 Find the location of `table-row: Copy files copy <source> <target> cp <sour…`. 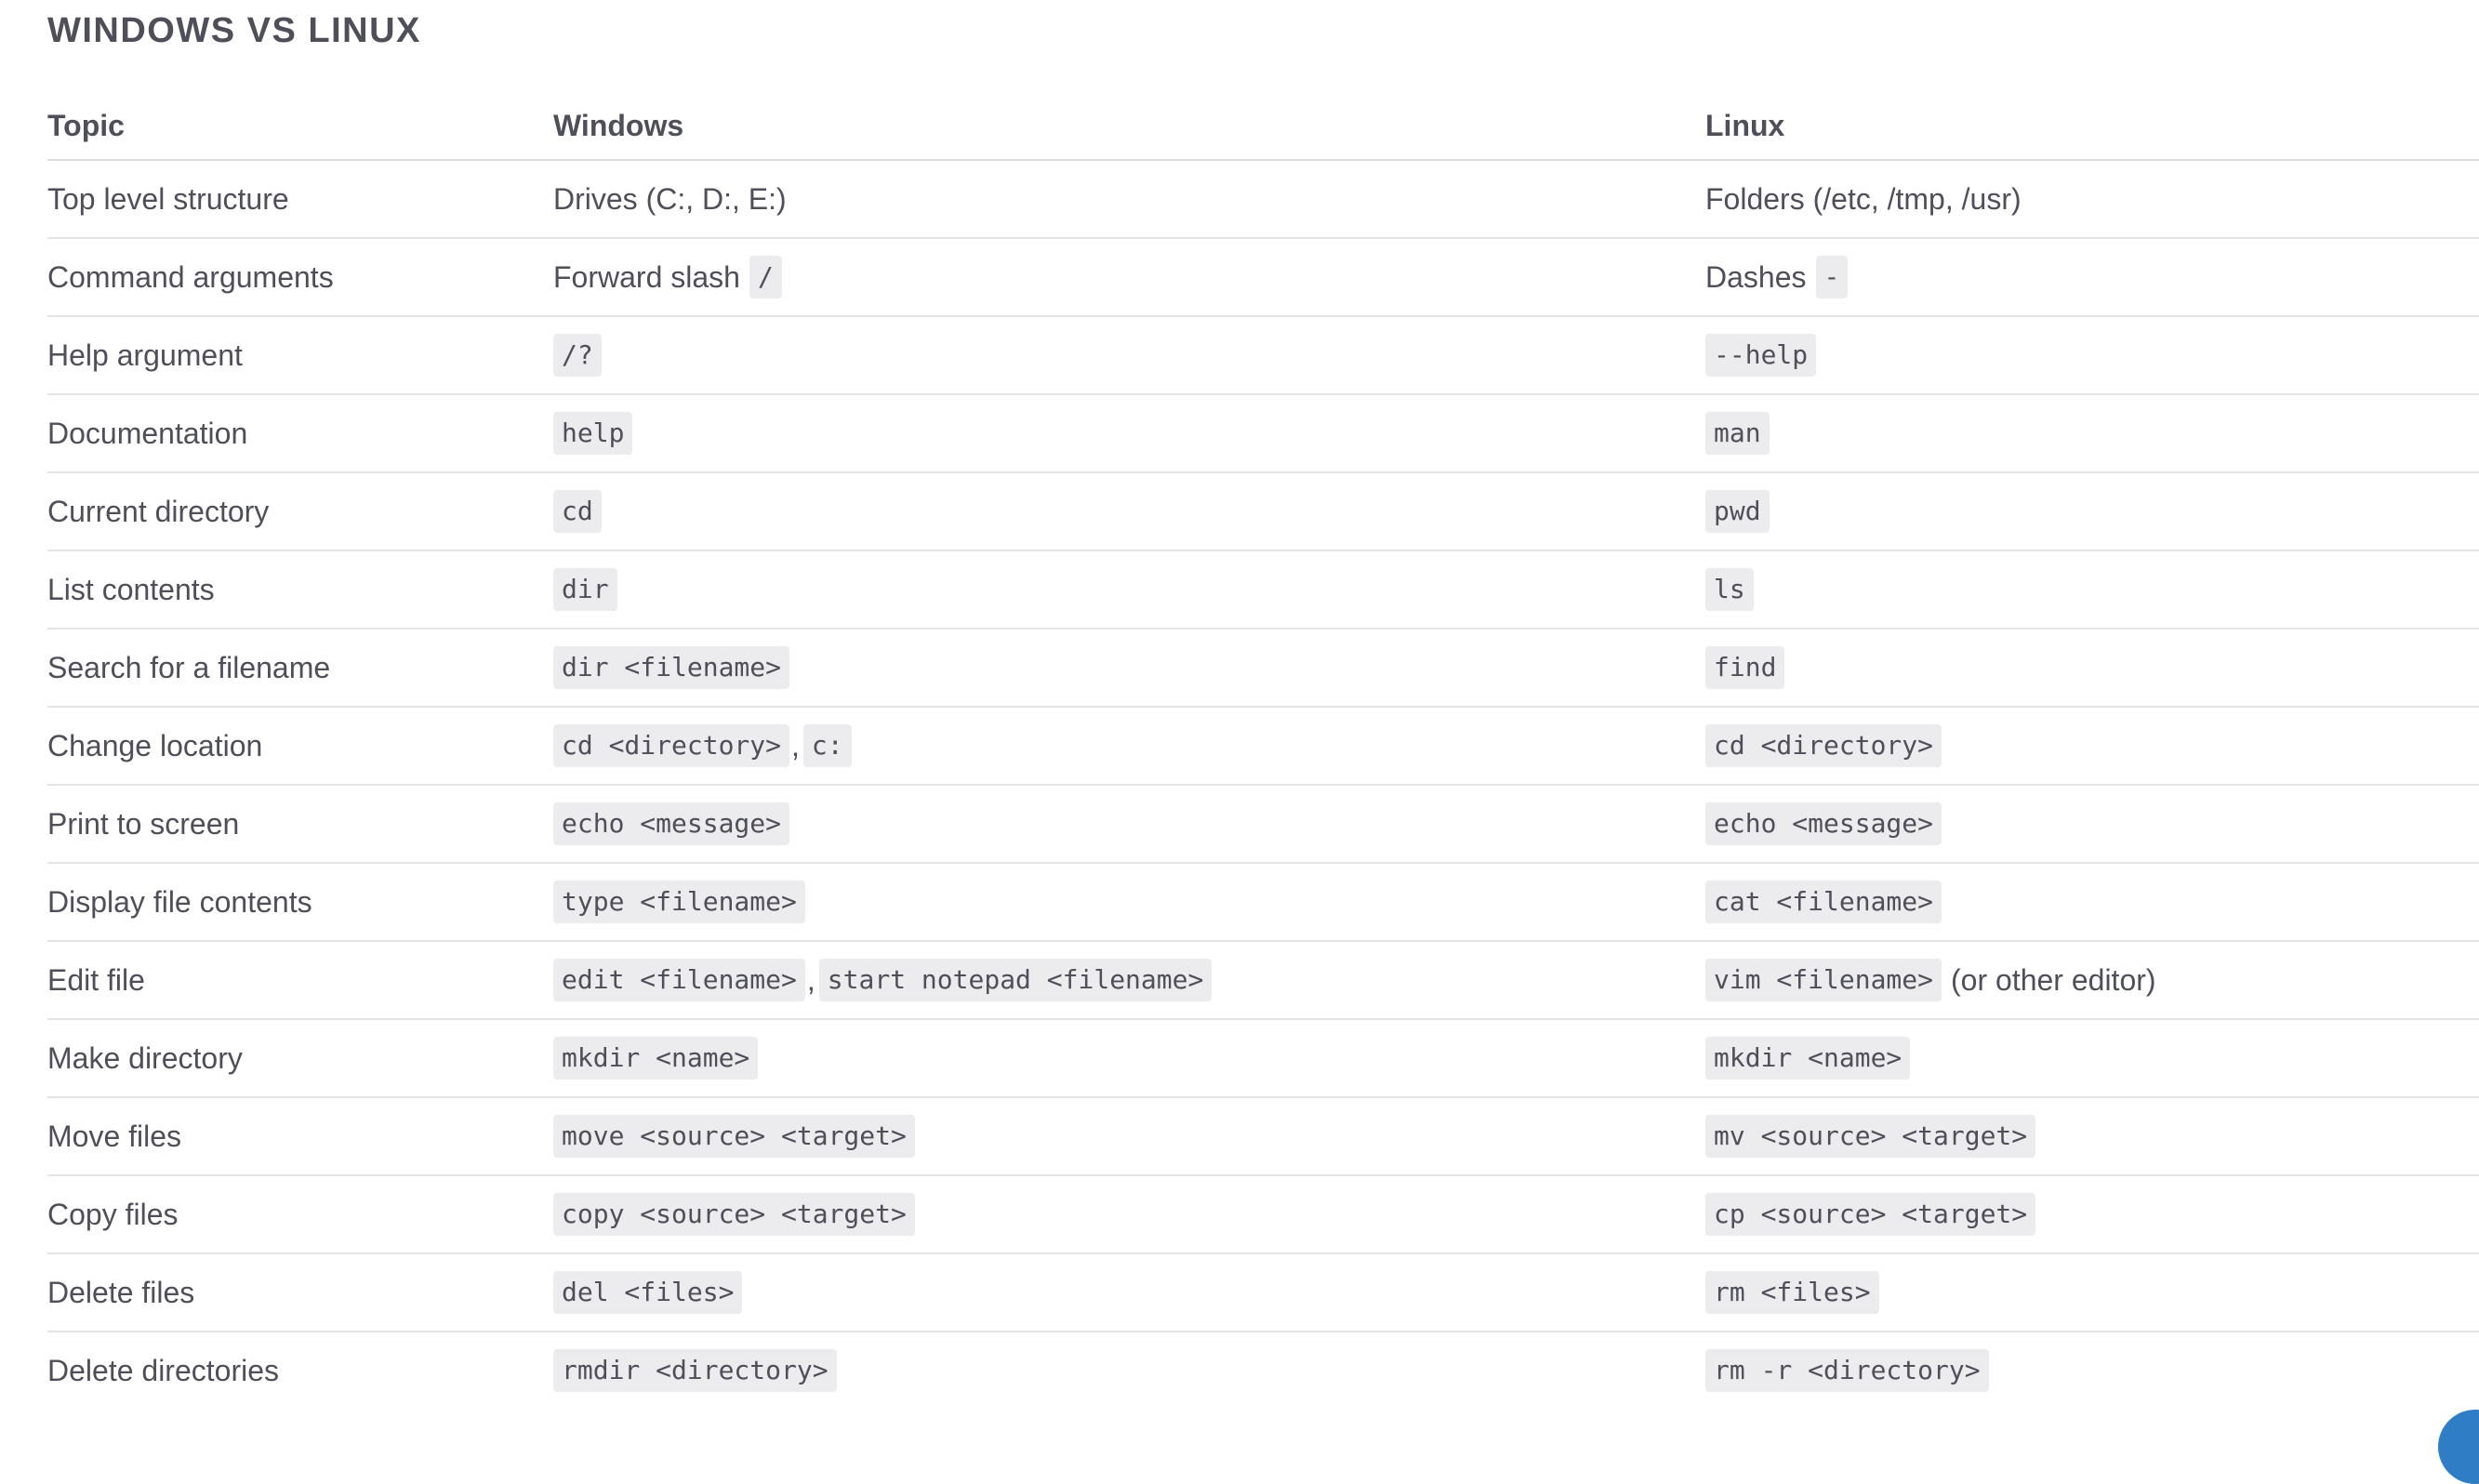

table-row: Copy files copy <source> <target> cp <sour… is located at coordinates (1263, 1214).